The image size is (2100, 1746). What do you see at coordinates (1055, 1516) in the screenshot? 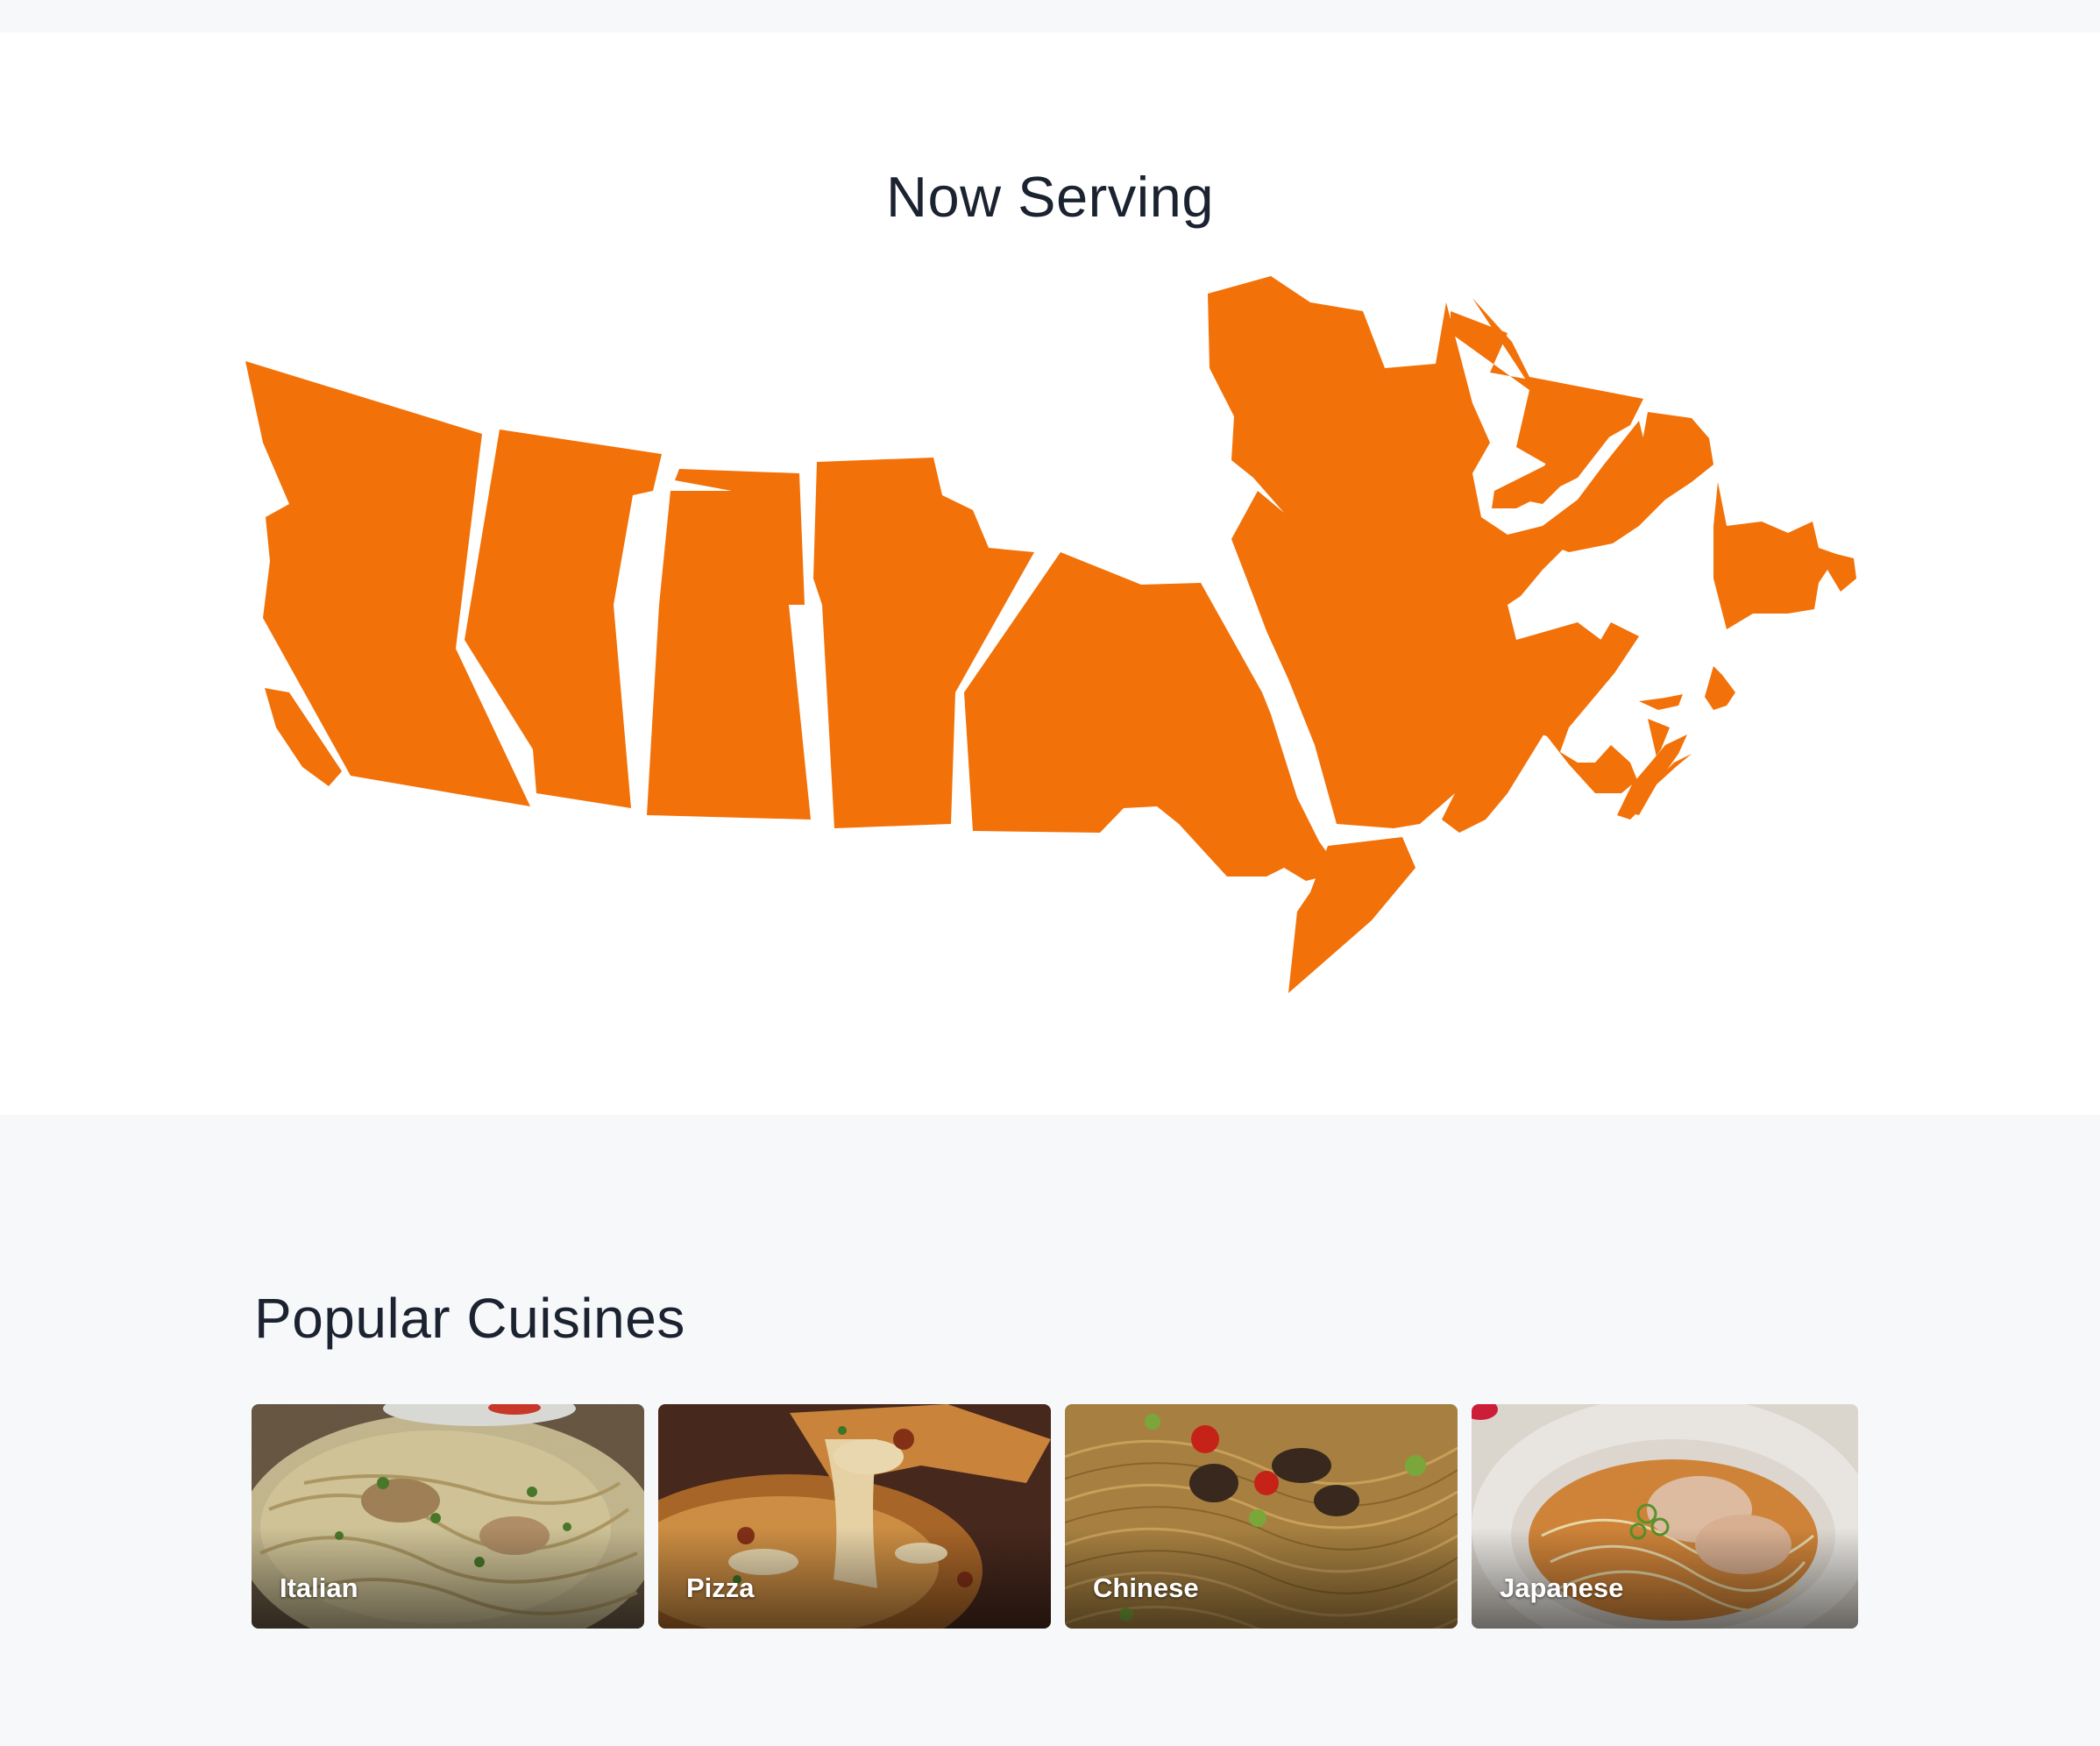
I see `cuisine-card-list: Italian Pizza Chinese Japanese` at bounding box center [1055, 1516].